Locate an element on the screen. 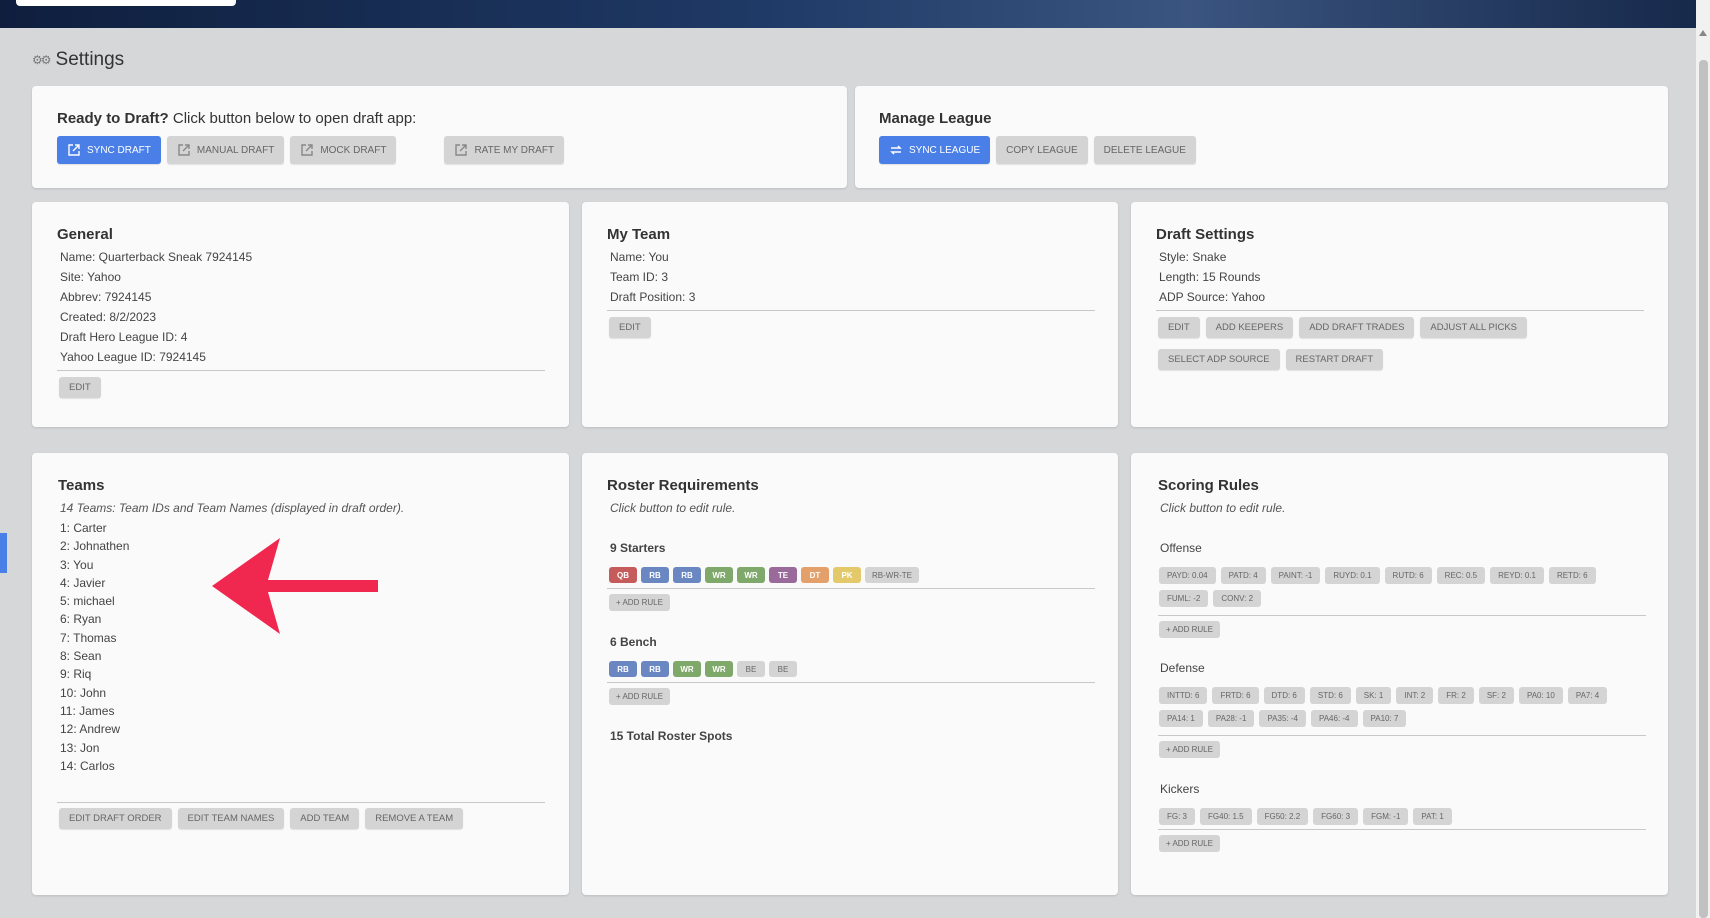 This screenshot has height=918, width=1710. scoring-rule-chip: FG50: 2.2 is located at coordinates (1282, 816).